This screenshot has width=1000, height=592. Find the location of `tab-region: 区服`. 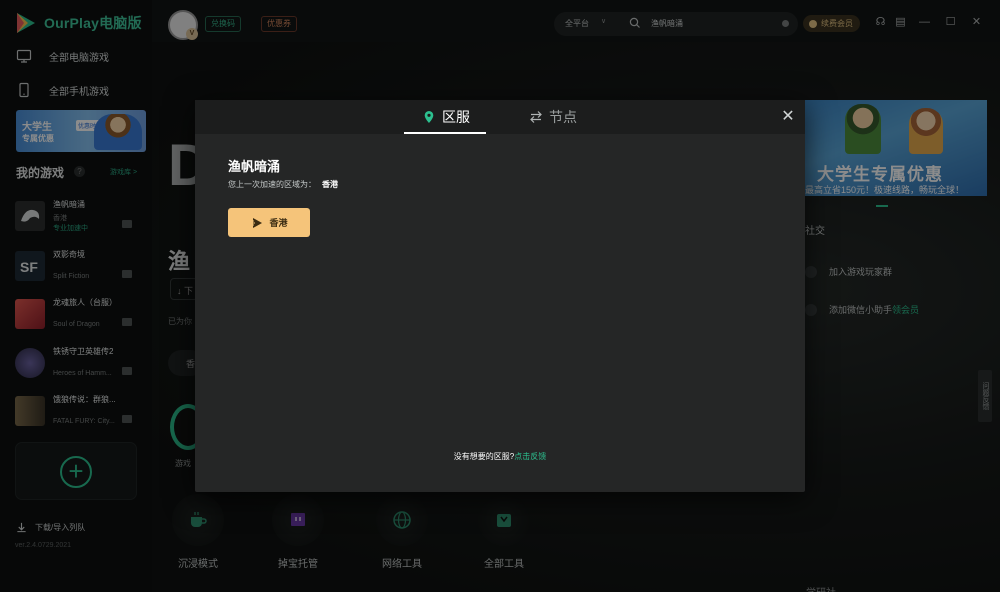

tab-region: 区服 is located at coordinates (446, 117).